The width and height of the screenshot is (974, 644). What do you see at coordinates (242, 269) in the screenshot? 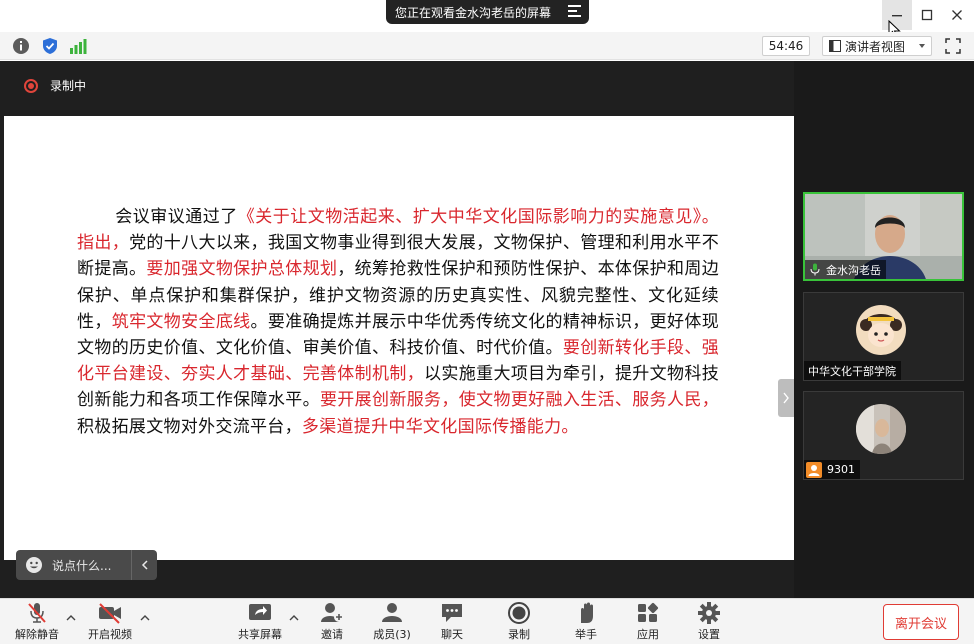
I see `highlighted-text-run: 要加强文物保护总体规划` at bounding box center [242, 269].